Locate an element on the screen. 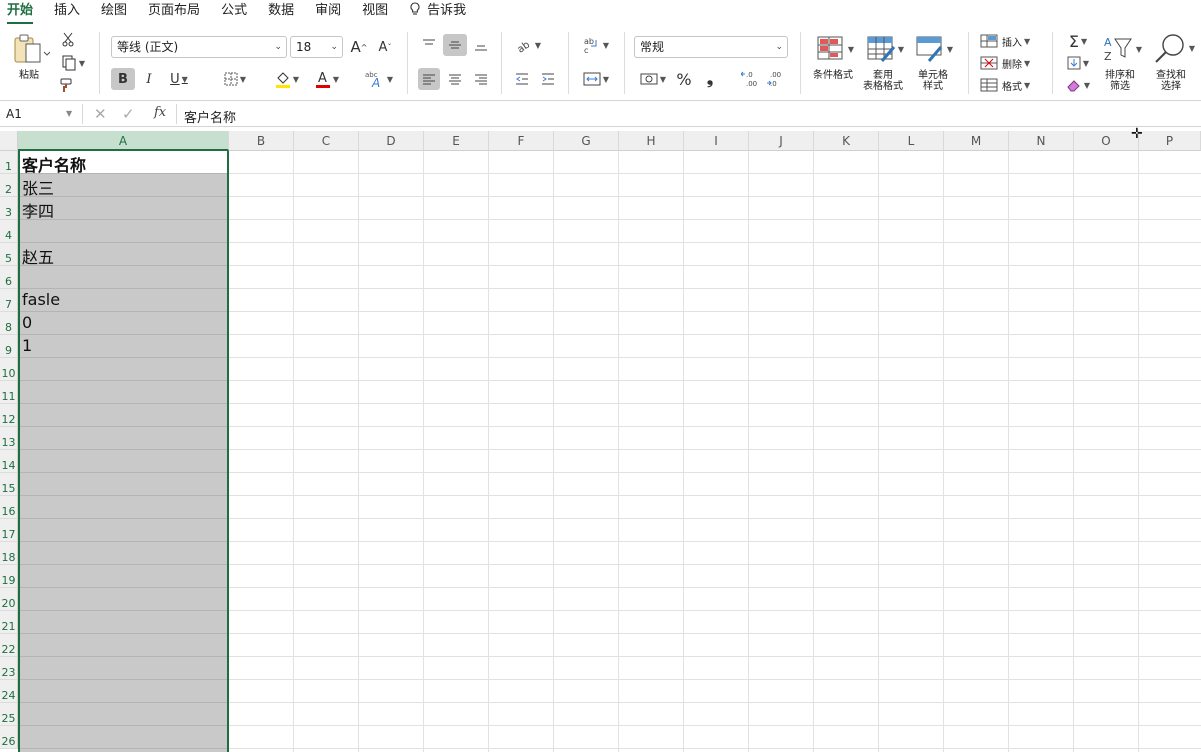 This screenshot has height=752, width=1201. align-top-button is located at coordinates (429, 45).